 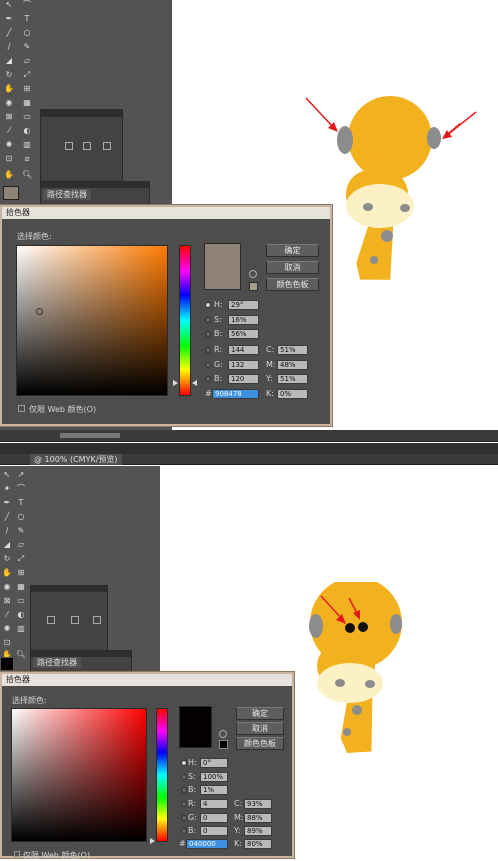 What do you see at coordinates (9, 5) in the screenshot?
I see `direct-select-icon: ↖` at bounding box center [9, 5].